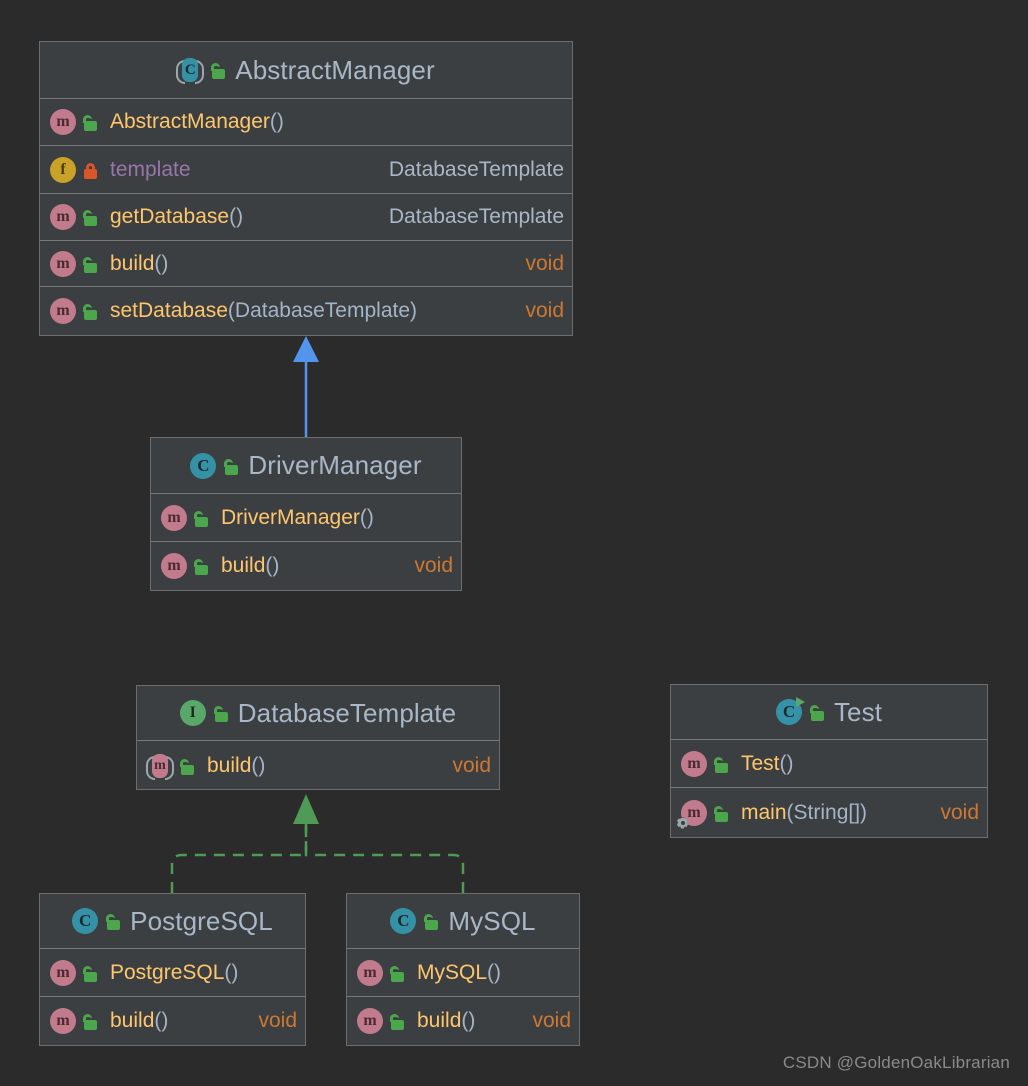 The width and height of the screenshot is (1028, 1086). Describe the element at coordinates (682, 823) in the screenshot. I see `static-badge-icon` at that location.